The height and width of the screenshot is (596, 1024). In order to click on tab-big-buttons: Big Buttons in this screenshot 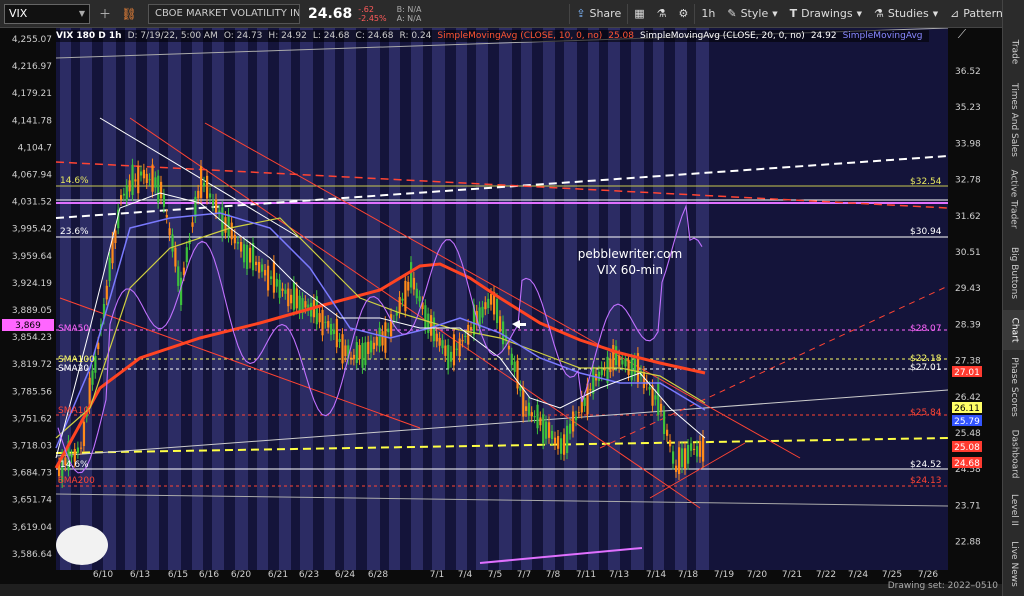, I will do `click(1013, 273)`.